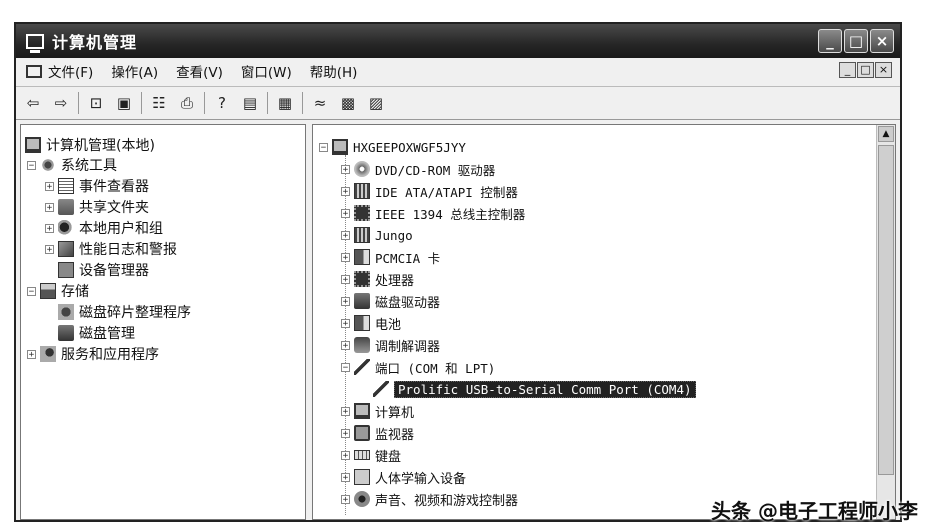  I want to click on device-node-label: 人体学输入设备, so click(421, 479).